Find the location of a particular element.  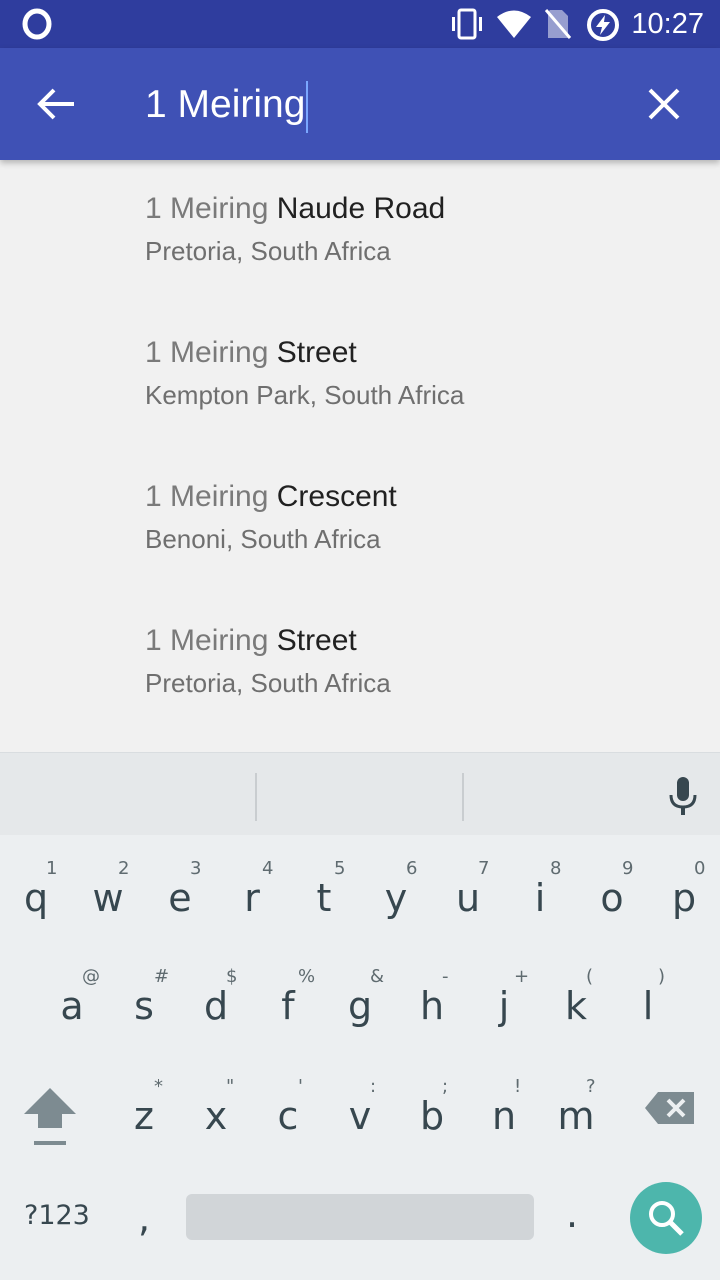

key-label: j is located at coordinates (504, 1006).